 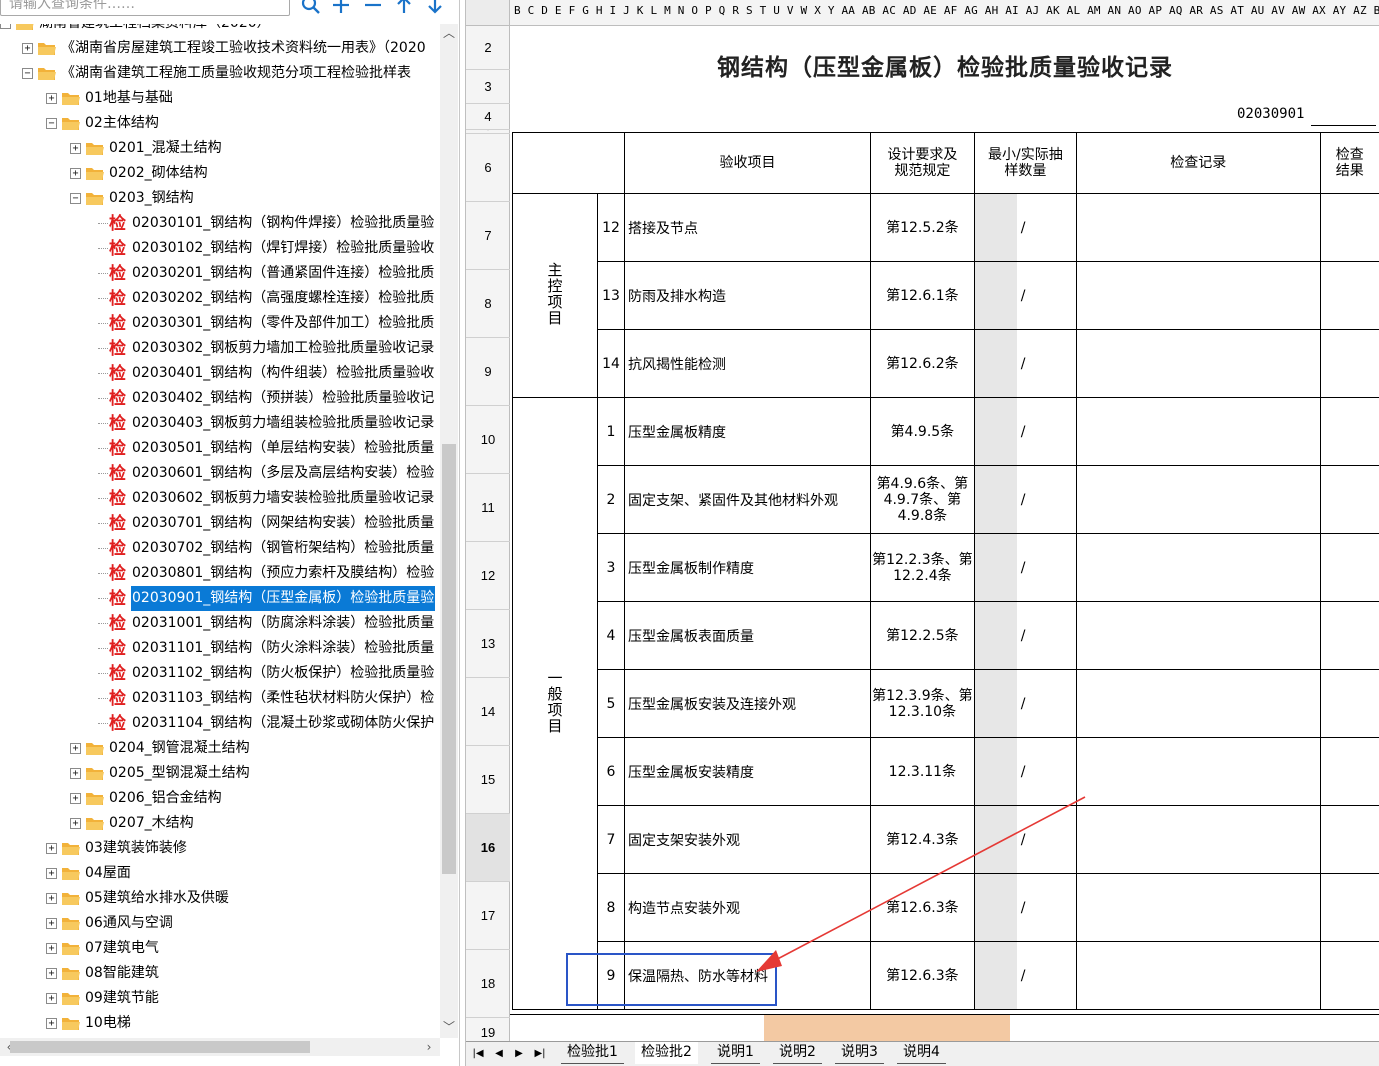 I want to click on row-number: 15, so click(x=488, y=780).